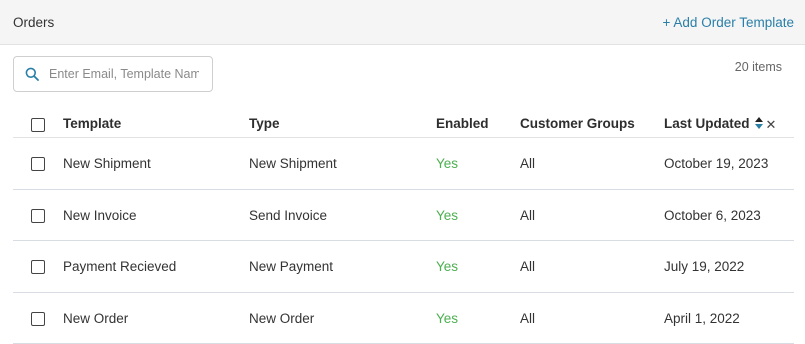 This screenshot has height=344, width=805. Describe the element at coordinates (293, 163) in the screenshot. I see `template-type: New Shipment` at that location.